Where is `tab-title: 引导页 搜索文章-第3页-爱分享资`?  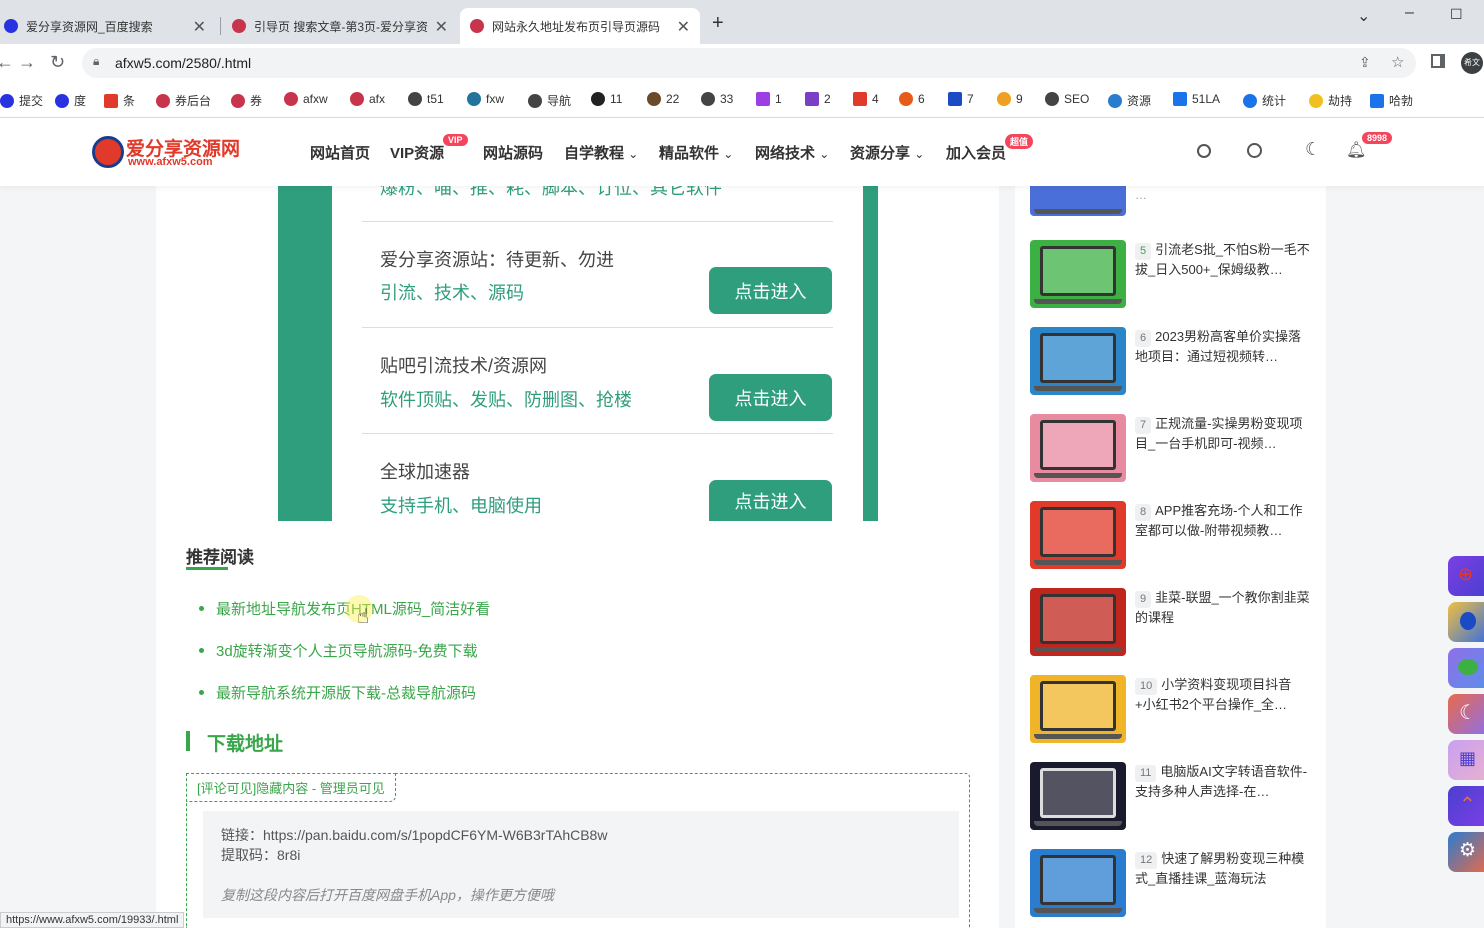 tab-title: 引导页 搜索文章-第3页-爱分享资 is located at coordinates (341, 26).